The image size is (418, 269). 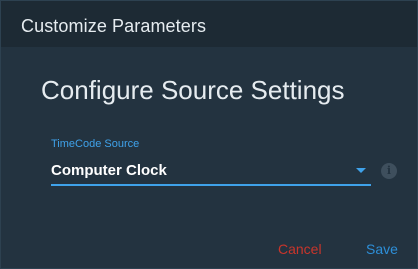 What do you see at coordinates (361, 170) in the screenshot?
I see `chevron-down-icon` at bounding box center [361, 170].